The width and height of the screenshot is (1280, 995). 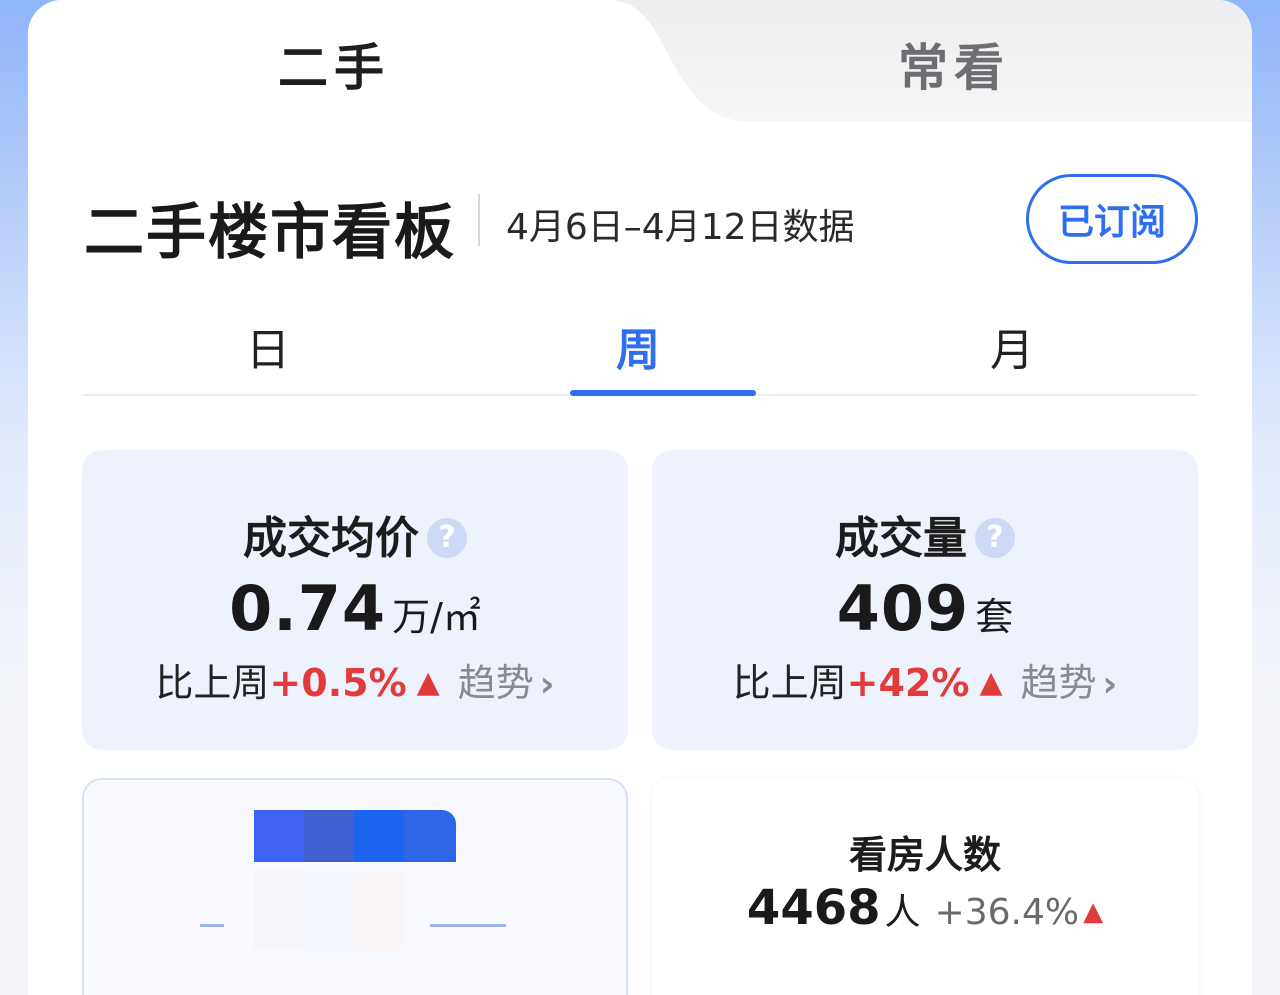 I want to click on volume-value: 409 套, so click(x=925, y=608).